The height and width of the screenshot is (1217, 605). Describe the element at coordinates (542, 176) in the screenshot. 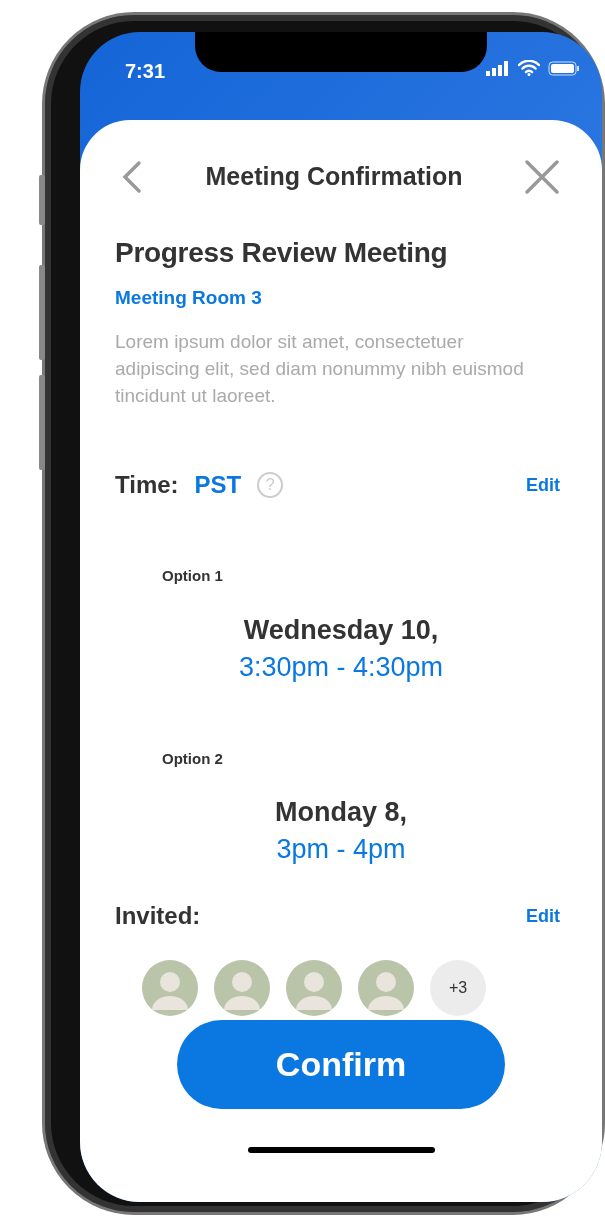

I see `close-icon` at that location.